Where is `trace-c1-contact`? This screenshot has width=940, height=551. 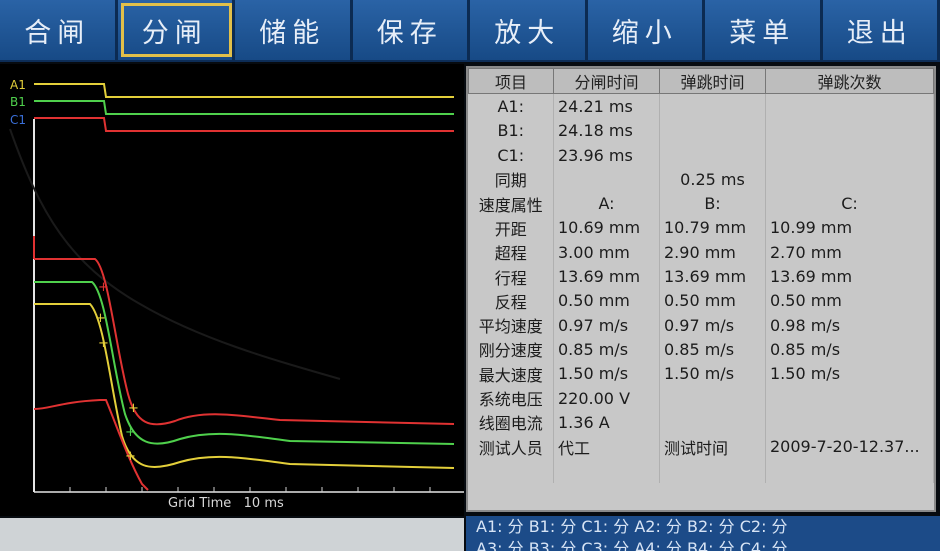
trace-c1-contact is located at coordinates (244, 124).